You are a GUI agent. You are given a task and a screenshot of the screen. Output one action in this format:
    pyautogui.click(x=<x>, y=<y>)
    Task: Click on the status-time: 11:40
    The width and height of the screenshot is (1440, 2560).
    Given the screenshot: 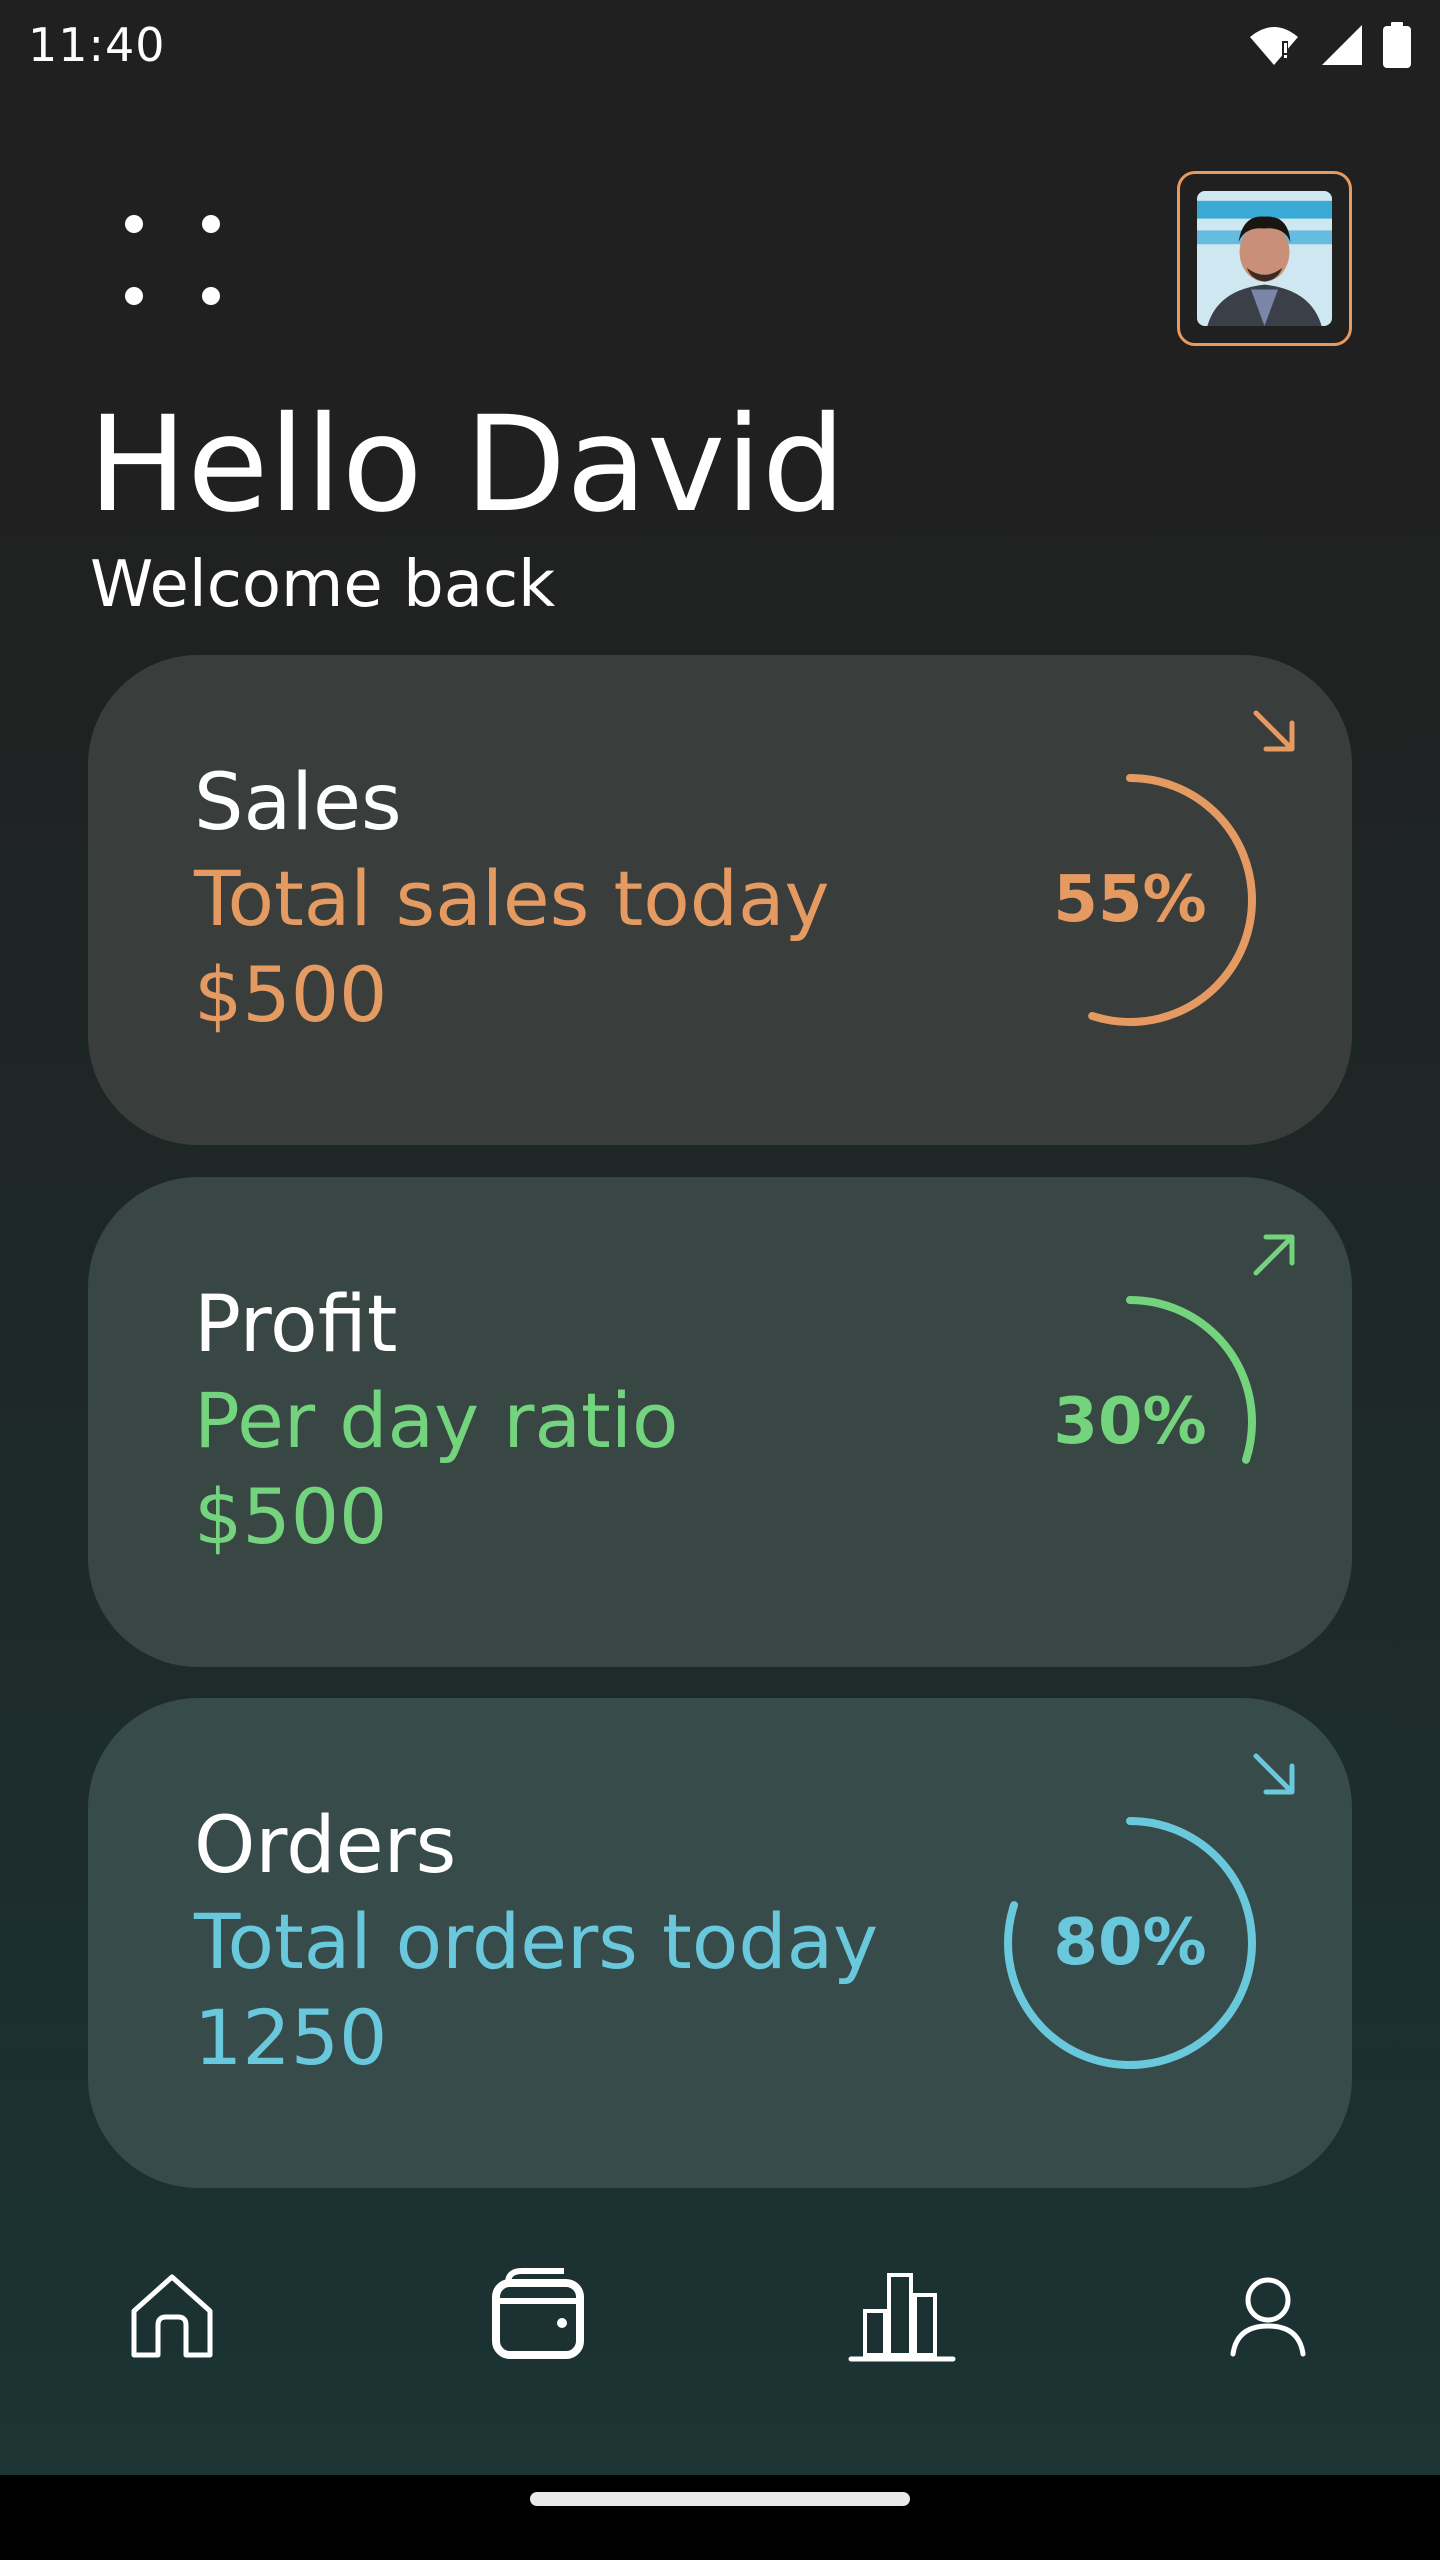 What is the action you would take?
    pyautogui.click(x=97, y=45)
    